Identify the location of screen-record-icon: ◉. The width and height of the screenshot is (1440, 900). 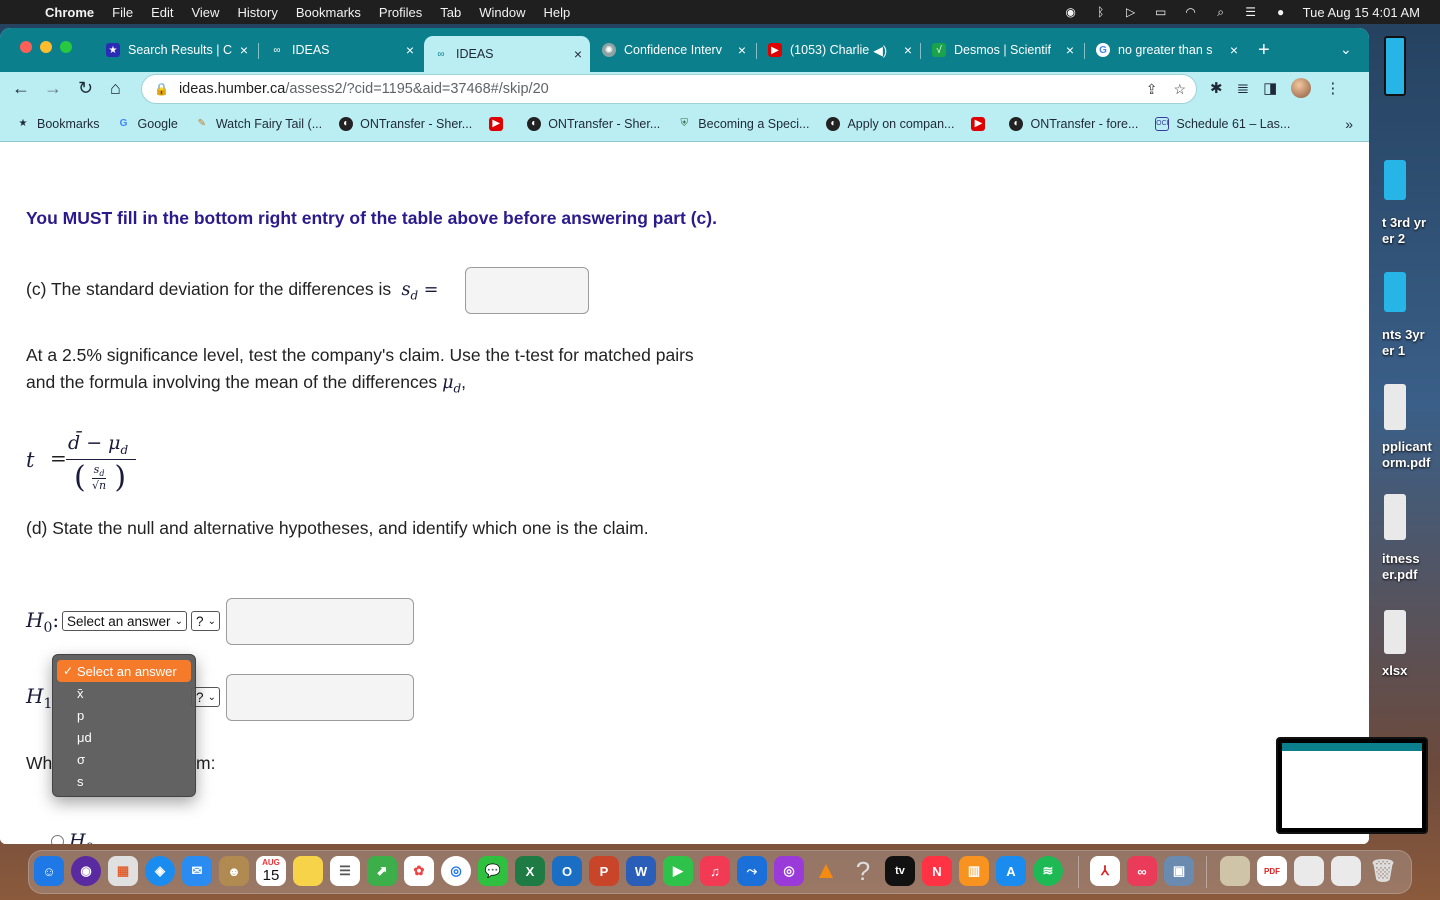
(1071, 12).